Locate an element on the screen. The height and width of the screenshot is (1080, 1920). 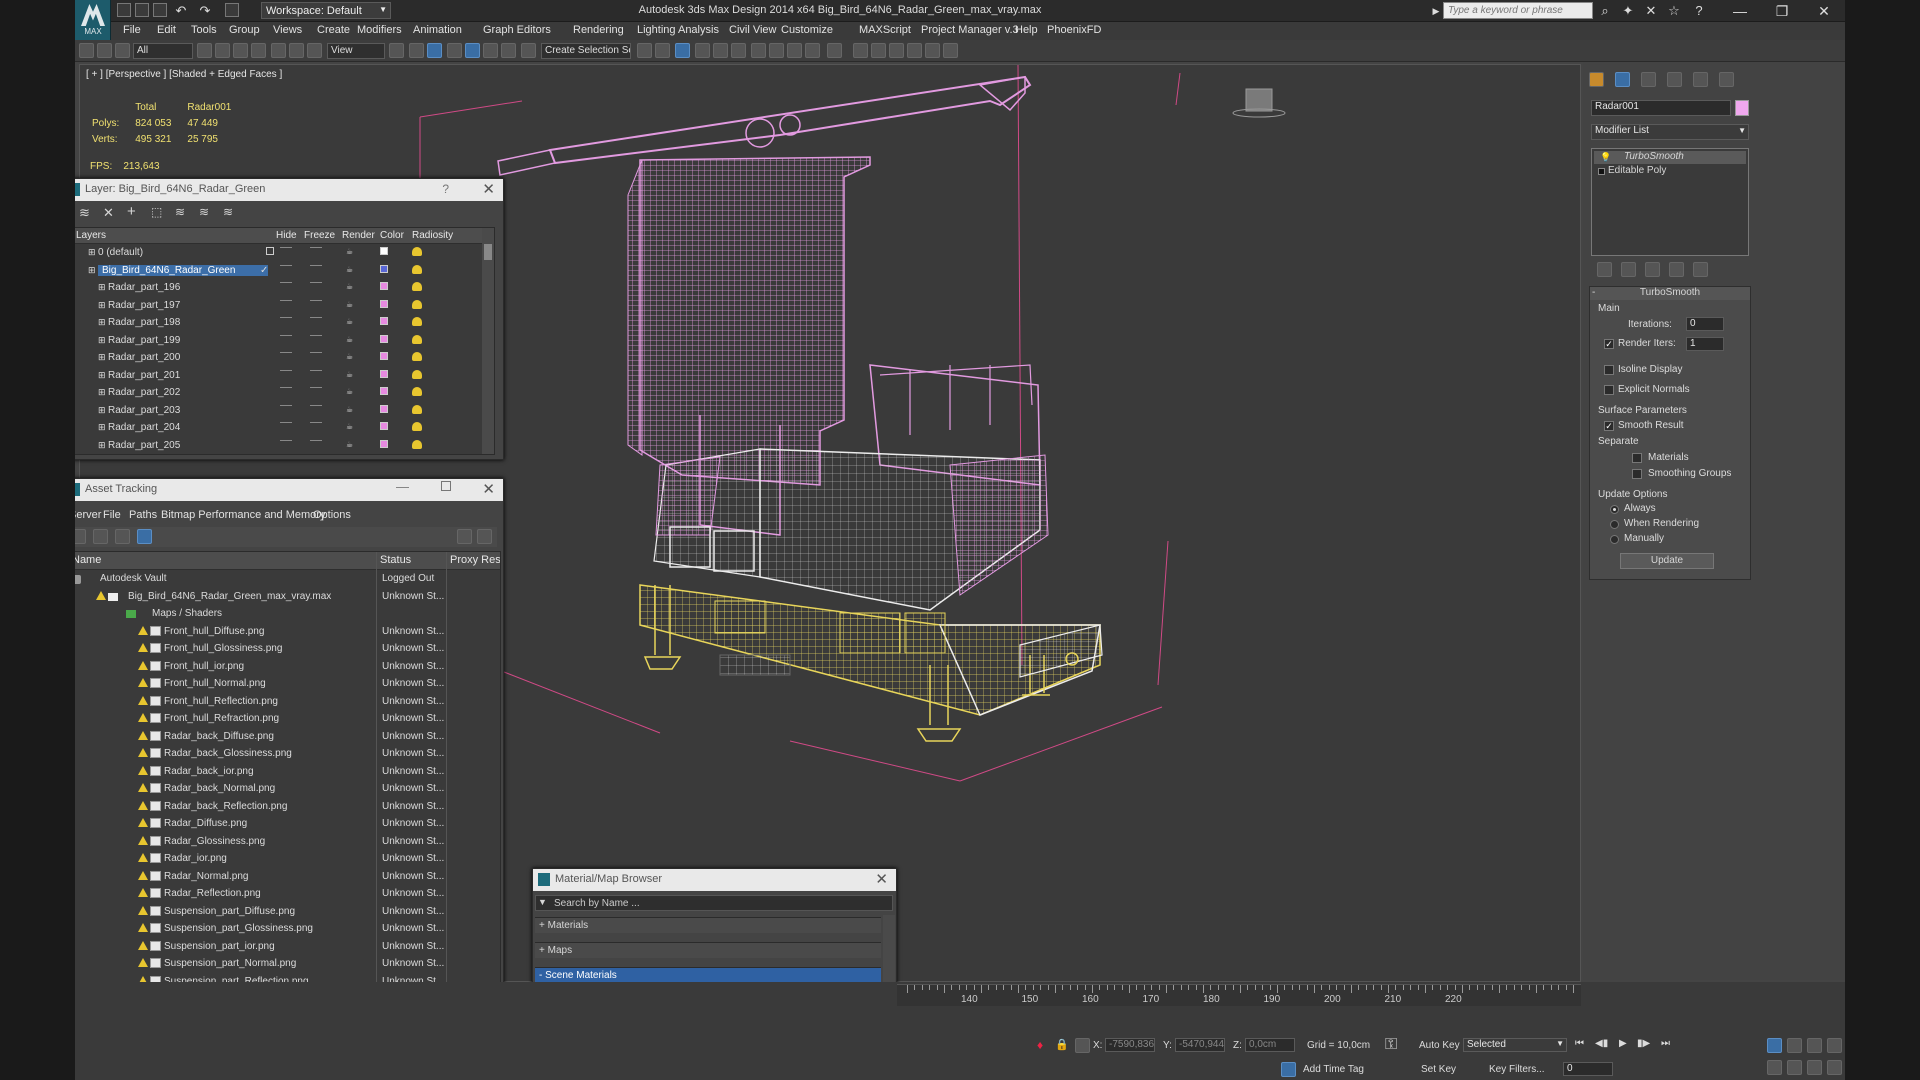
asset-col-status: Status is located at coordinates (395, 560).